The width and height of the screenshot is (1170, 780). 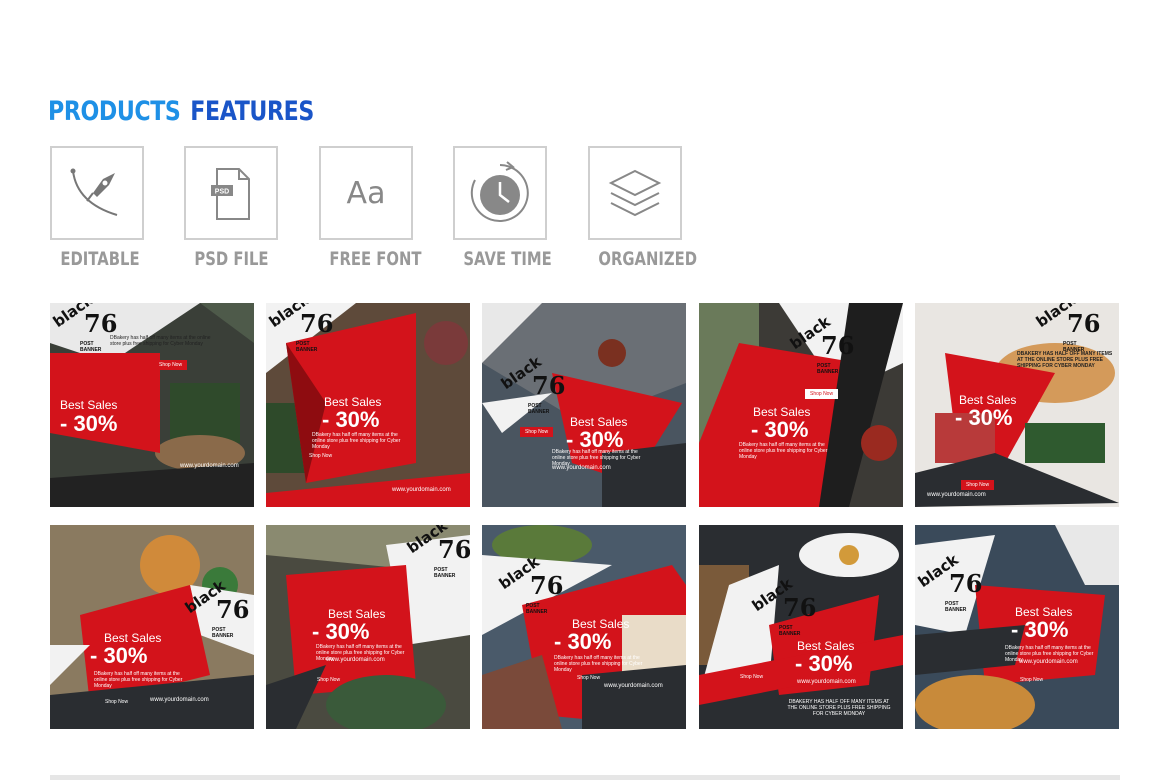 I want to click on feature-box: Aa, so click(x=366, y=193).